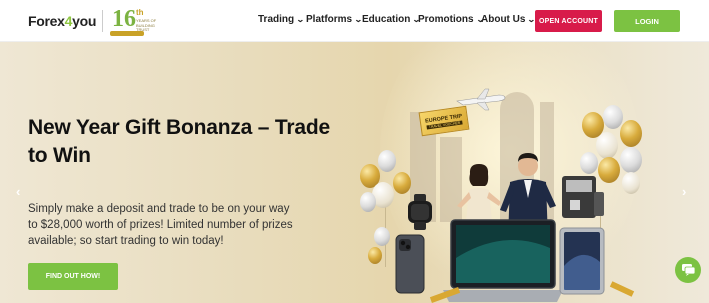 The width and height of the screenshot is (709, 303). Describe the element at coordinates (140, 12) in the screenshot. I see `anniversary-suffix: th` at that location.